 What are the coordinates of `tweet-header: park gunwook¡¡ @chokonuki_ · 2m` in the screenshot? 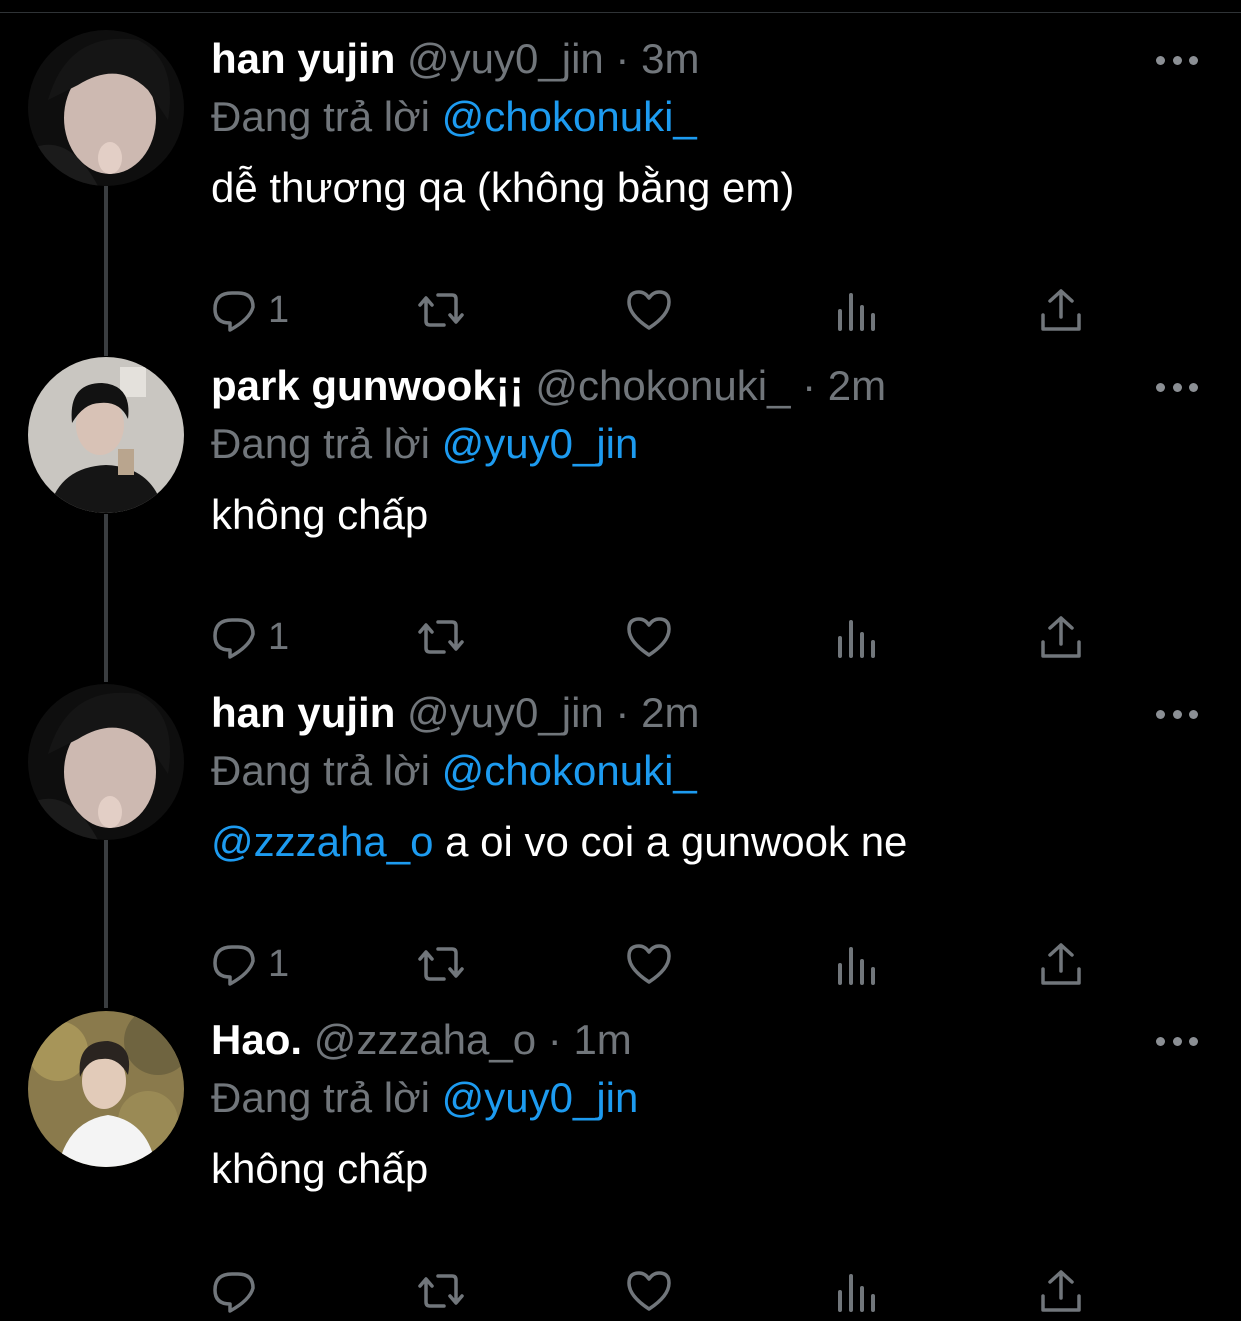 It's located at (548, 386).